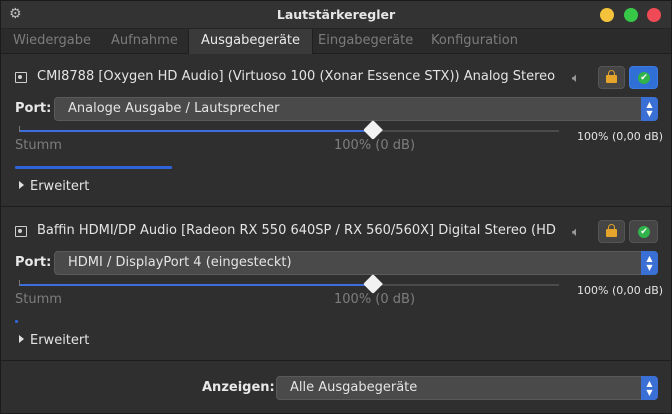 This screenshot has width=672, height=414. What do you see at coordinates (144, 41) in the screenshot?
I see `tab-aufnahme: Aufnahme` at bounding box center [144, 41].